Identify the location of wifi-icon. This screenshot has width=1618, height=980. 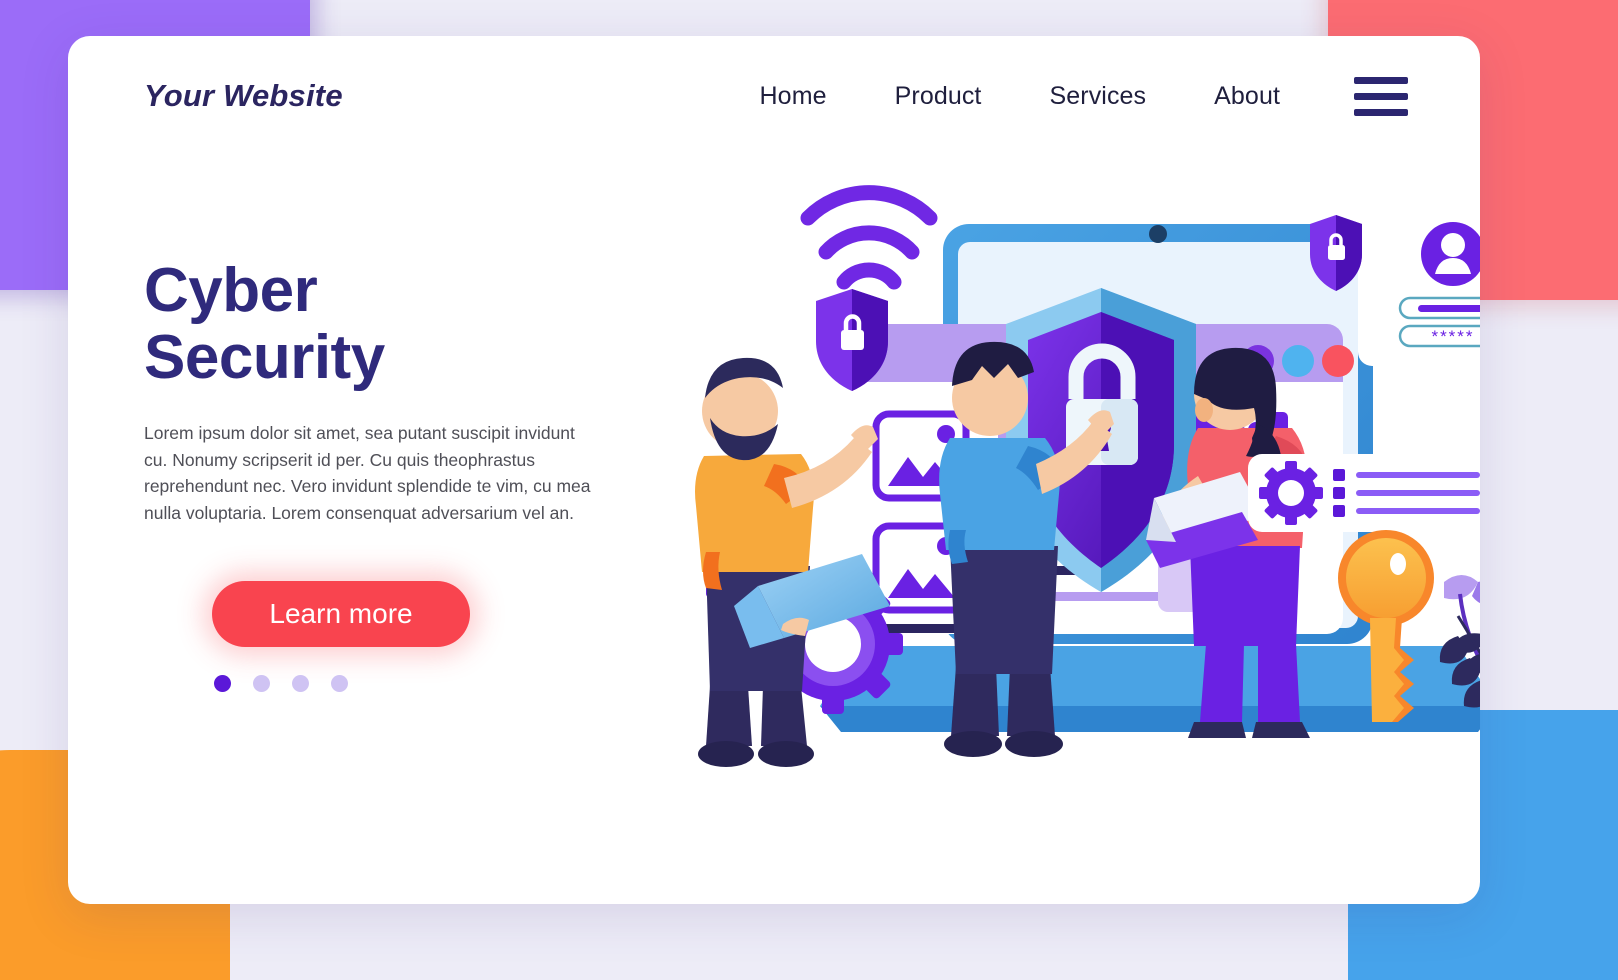
(869, 237).